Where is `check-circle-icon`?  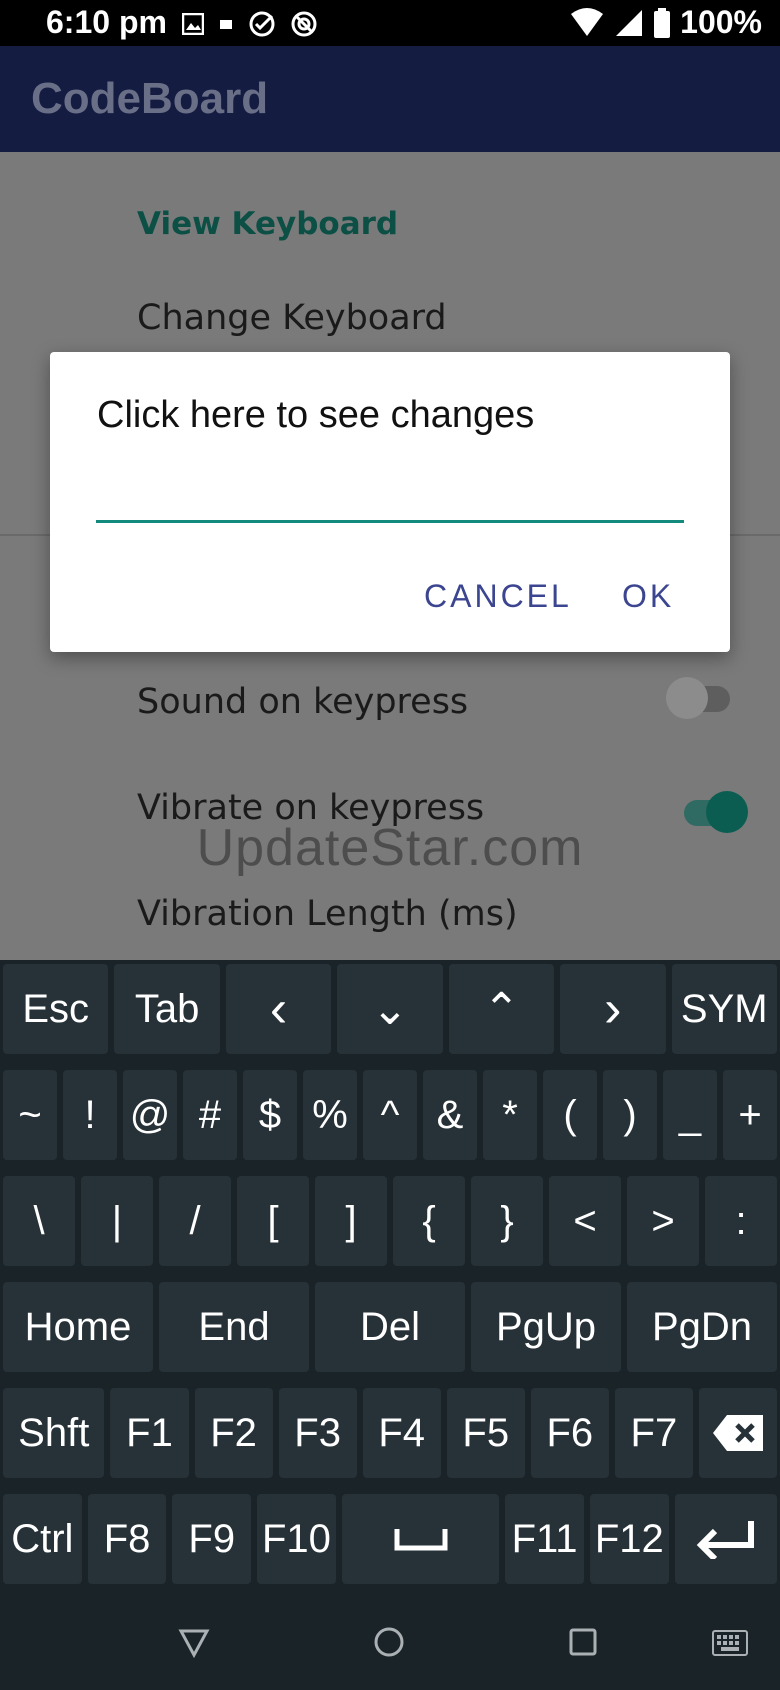 check-circle-icon is located at coordinates (262, 24).